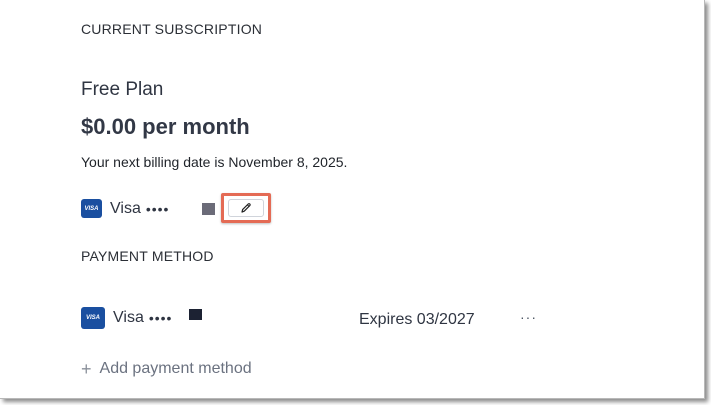 The image size is (711, 405). I want to click on subscription-card: VISA Visa ••••, so click(125, 208).